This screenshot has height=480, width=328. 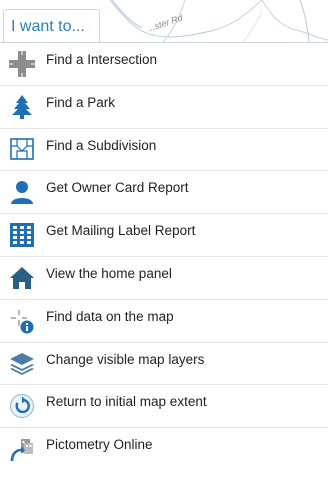 What do you see at coordinates (22, 235) in the screenshot?
I see `mailing-label-grid-icon` at bounding box center [22, 235].